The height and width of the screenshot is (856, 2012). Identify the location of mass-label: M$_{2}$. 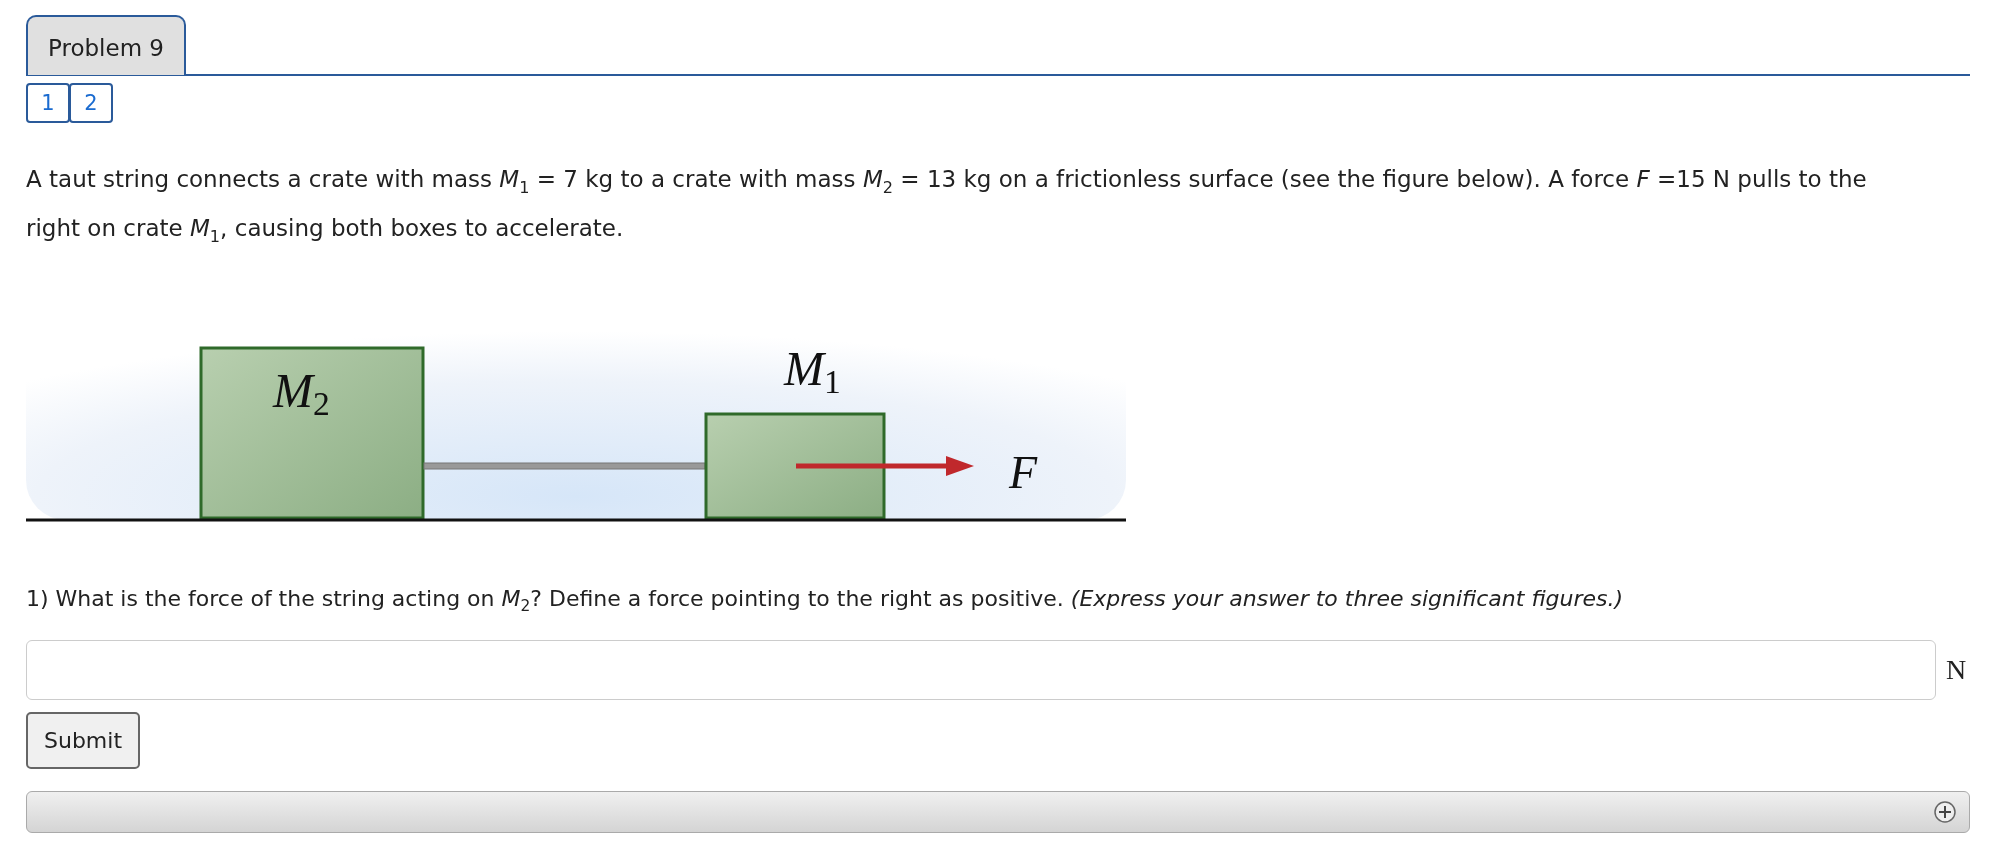
(301, 393).